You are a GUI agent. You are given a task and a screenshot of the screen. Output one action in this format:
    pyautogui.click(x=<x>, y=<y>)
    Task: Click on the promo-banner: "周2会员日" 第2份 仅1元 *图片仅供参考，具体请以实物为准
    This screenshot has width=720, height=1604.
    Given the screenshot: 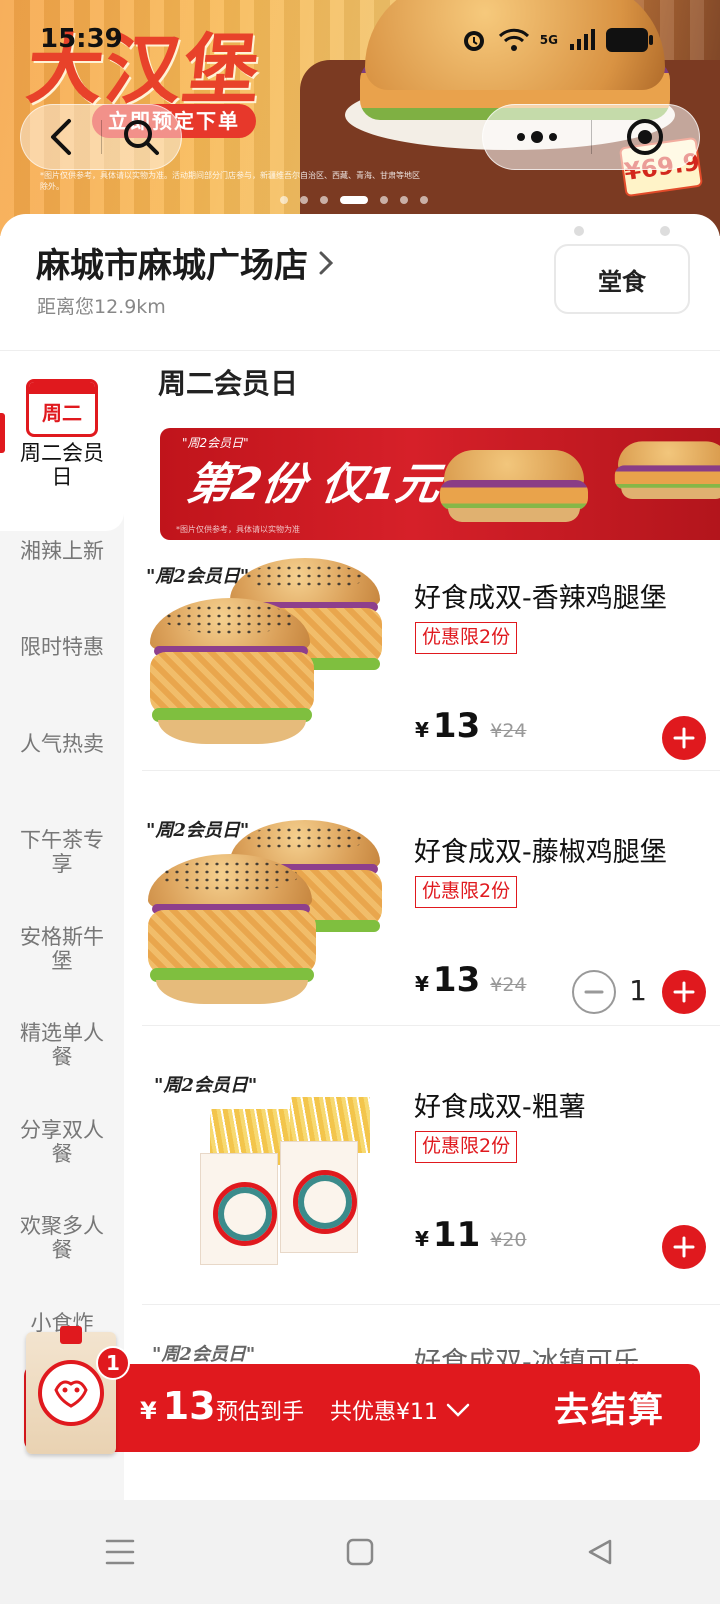 What is the action you would take?
    pyautogui.click(x=440, y=484)
    